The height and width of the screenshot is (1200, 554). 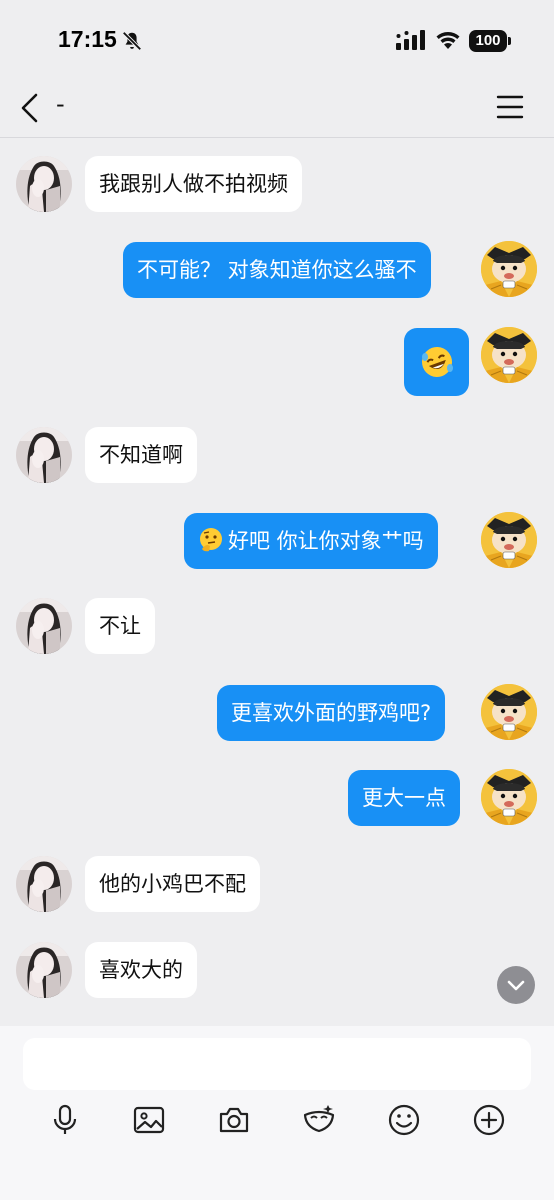 I want to click on microphone-icon, so click(x=65, y=1120).